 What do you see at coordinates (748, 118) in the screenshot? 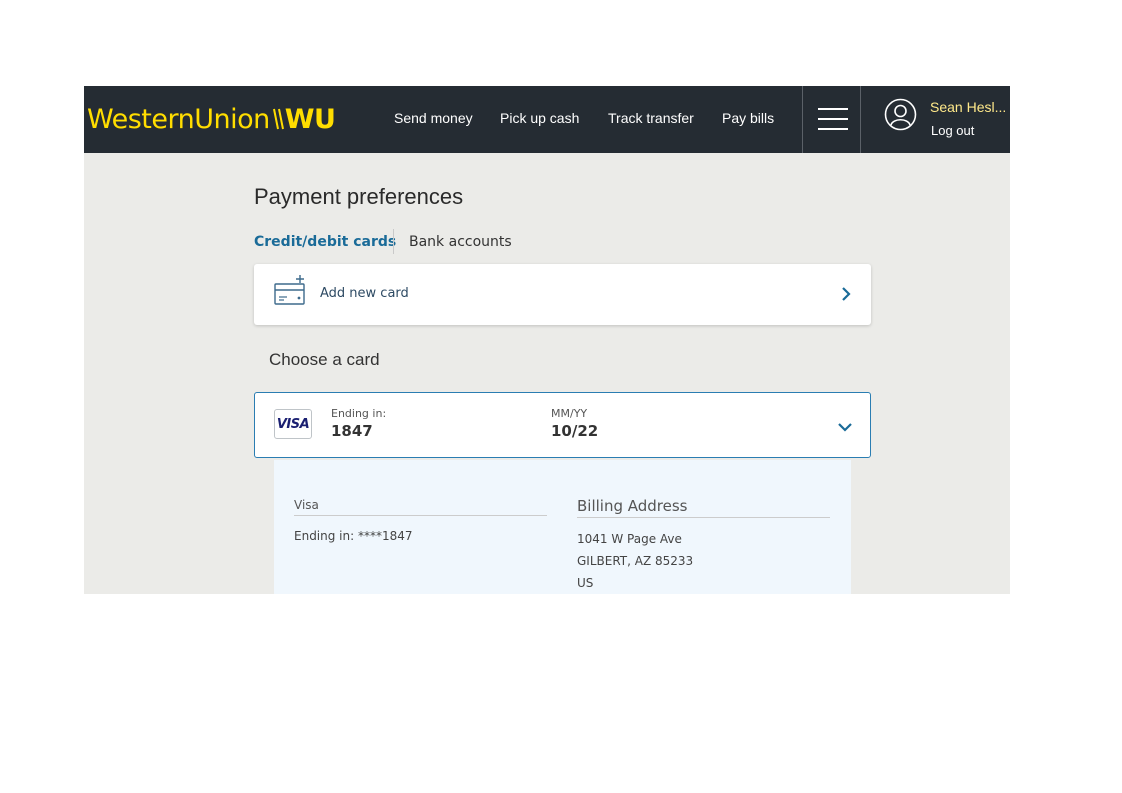
I see `nav-pay-bills: Pay bills` at bounding box center [748, 118].